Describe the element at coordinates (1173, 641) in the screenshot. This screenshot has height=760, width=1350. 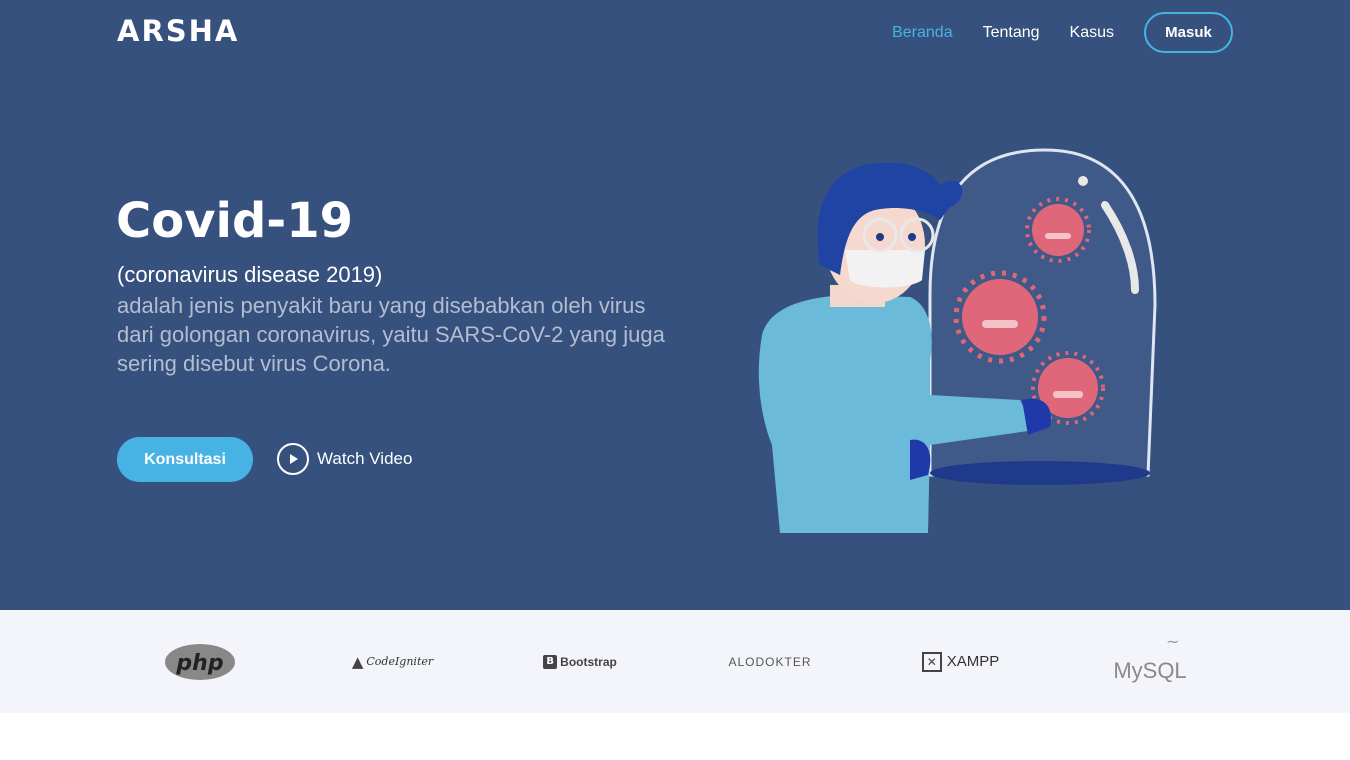
I see `dolphin-icon: ~` at that location.